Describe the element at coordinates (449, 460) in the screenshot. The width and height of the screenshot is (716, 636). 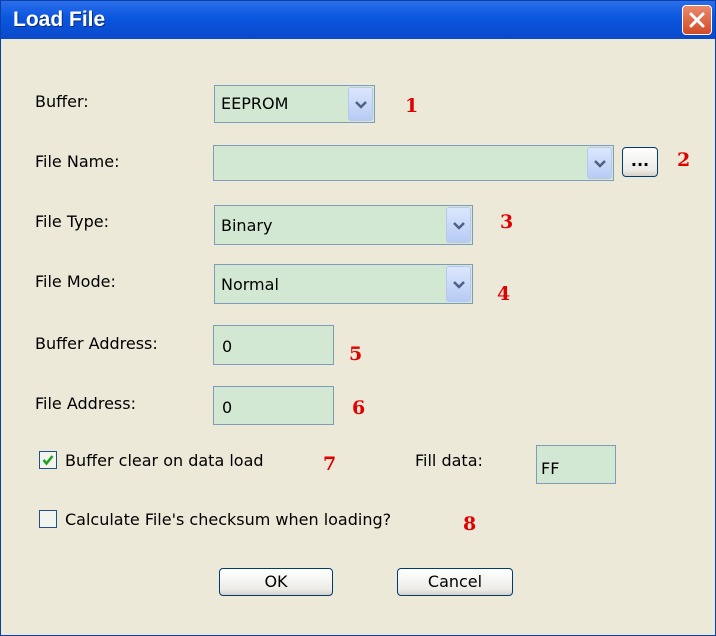
I see `fill-data-label: Fill data:` at that location.